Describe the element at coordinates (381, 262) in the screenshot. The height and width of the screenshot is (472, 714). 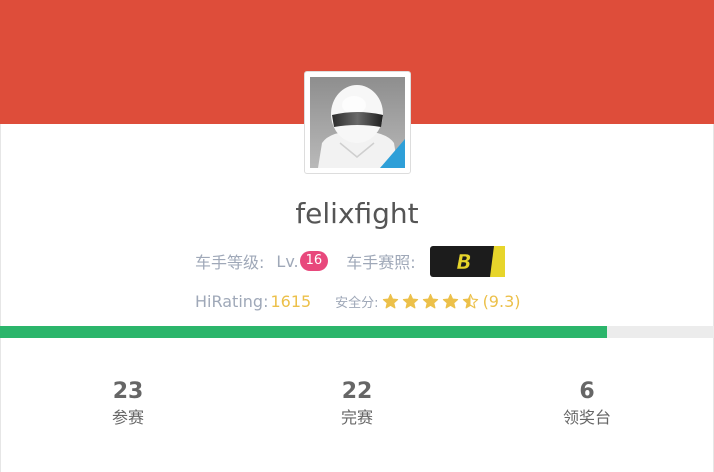
I see `license-label: 车手赛照:` at that location.